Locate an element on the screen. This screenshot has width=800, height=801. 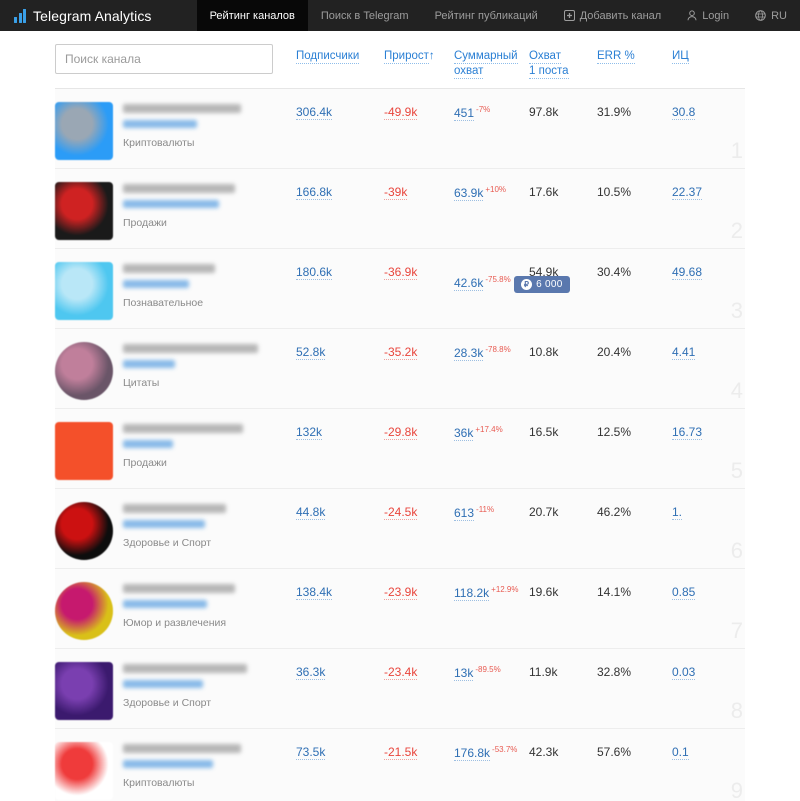
search-input is located at coordinates (164, 59).